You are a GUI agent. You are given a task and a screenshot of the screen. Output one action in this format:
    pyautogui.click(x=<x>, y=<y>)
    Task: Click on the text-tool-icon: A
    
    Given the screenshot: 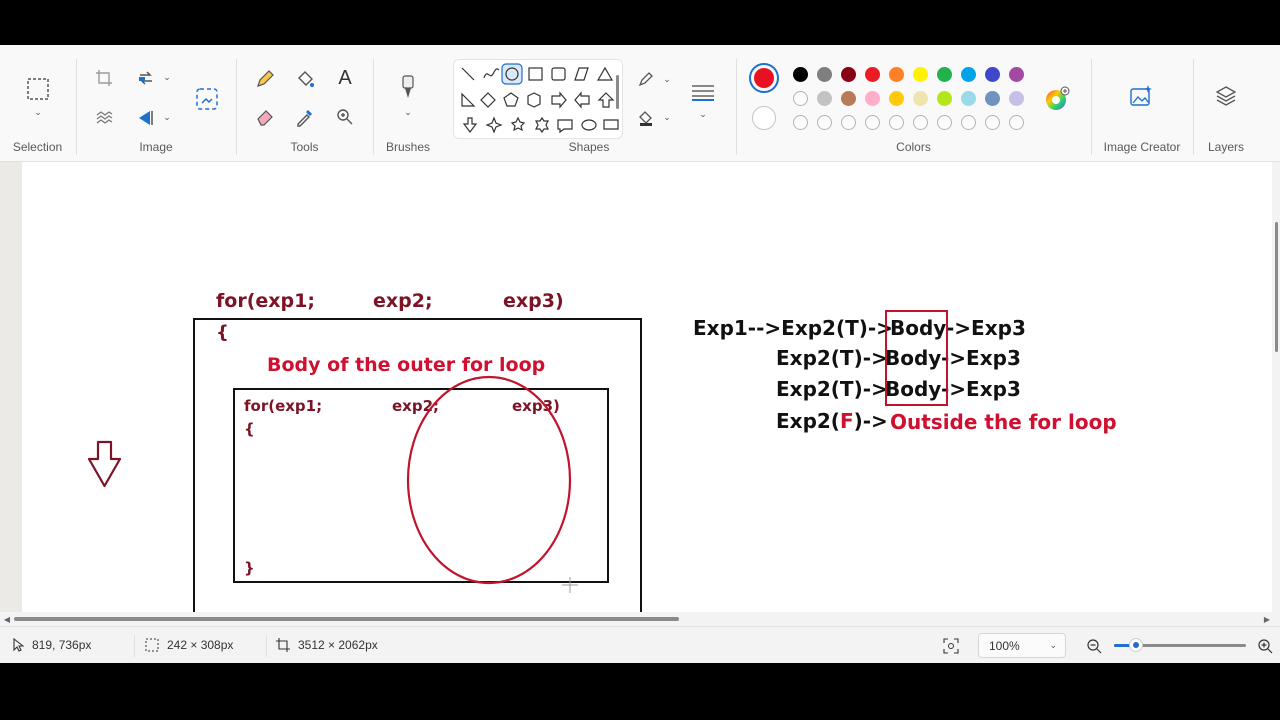 What is the action you would take?
    pyautogui.click(x=345, y=78)
    